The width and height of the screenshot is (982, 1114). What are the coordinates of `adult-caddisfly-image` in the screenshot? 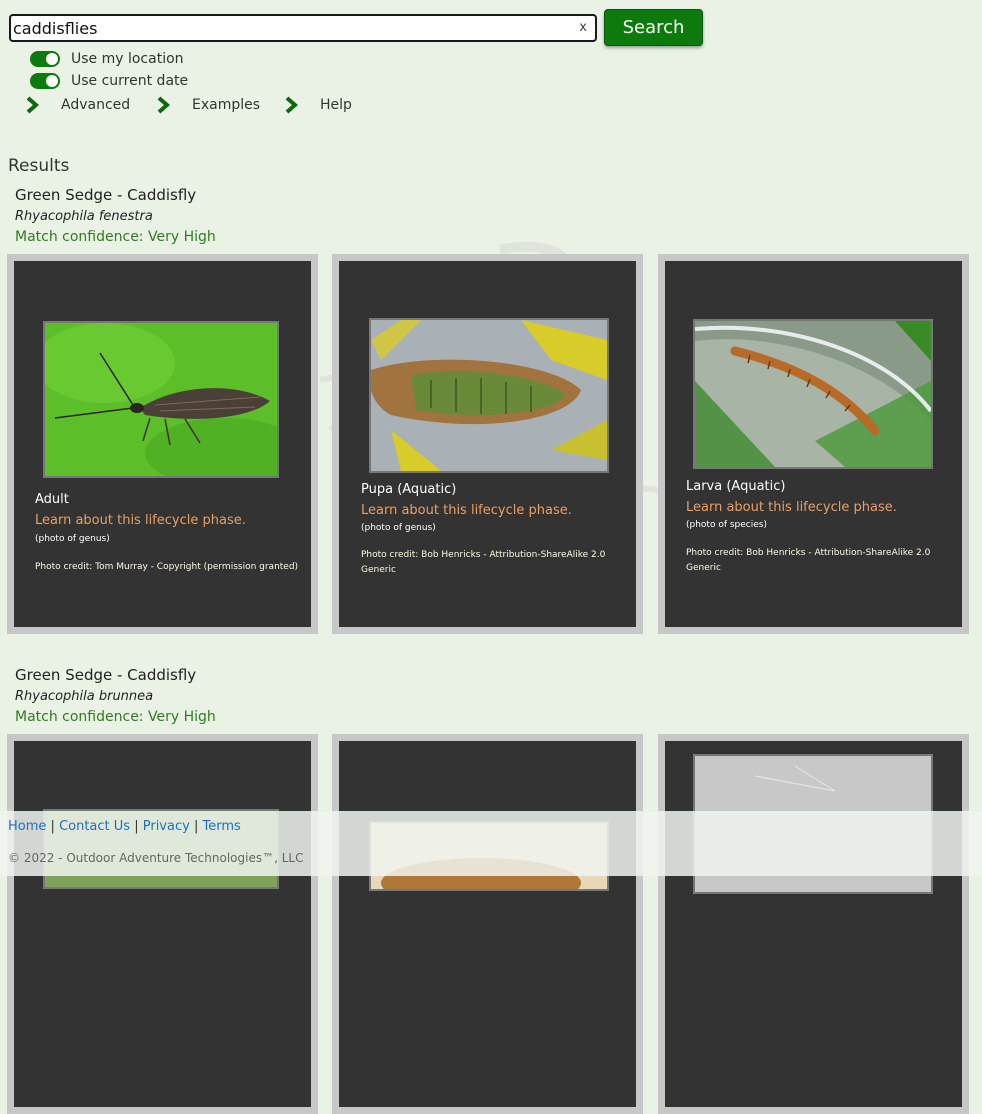 It's located at (161, 399).